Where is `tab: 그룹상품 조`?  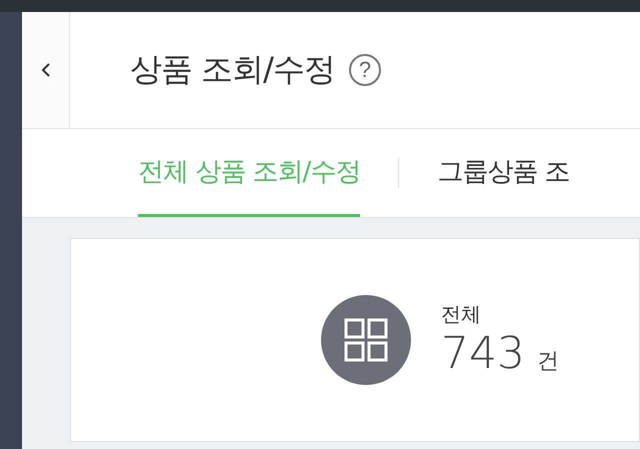
tab: 그룹상품 조 is located at coordinates (503, 173).